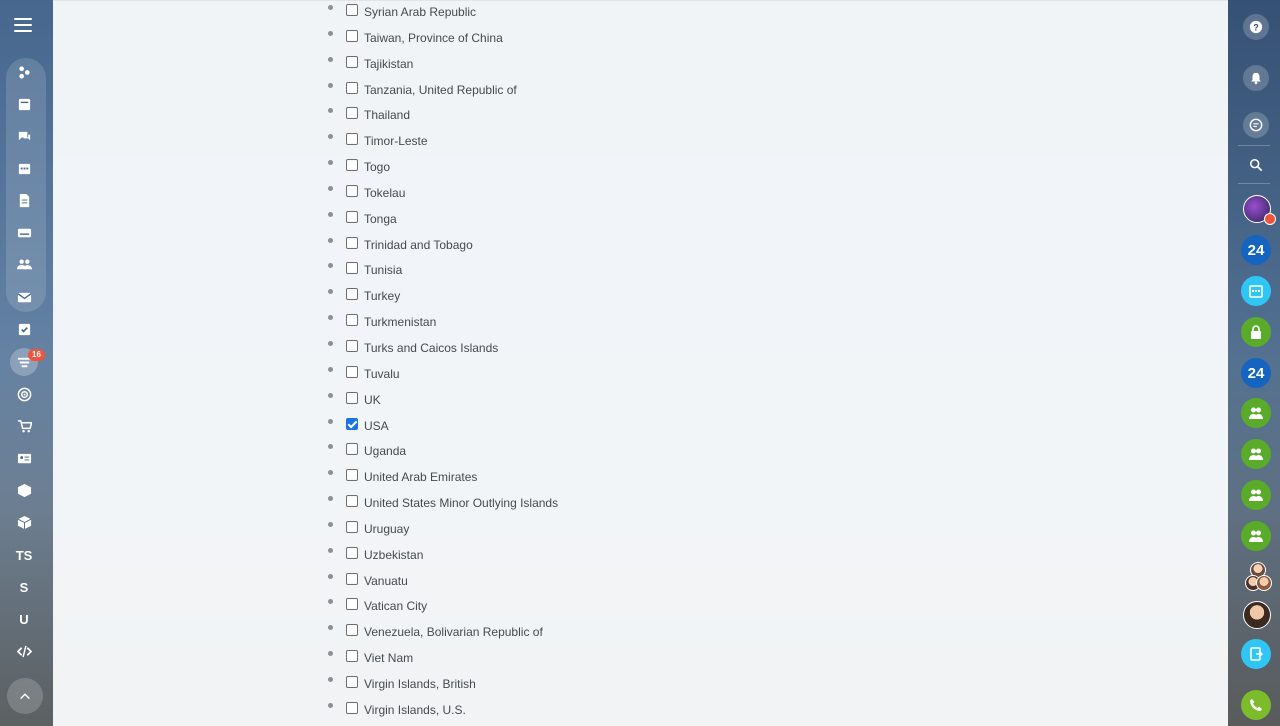 This screenshot has width=1280, height=726. I want to click on country-label: Thailand, so click(387, 115).